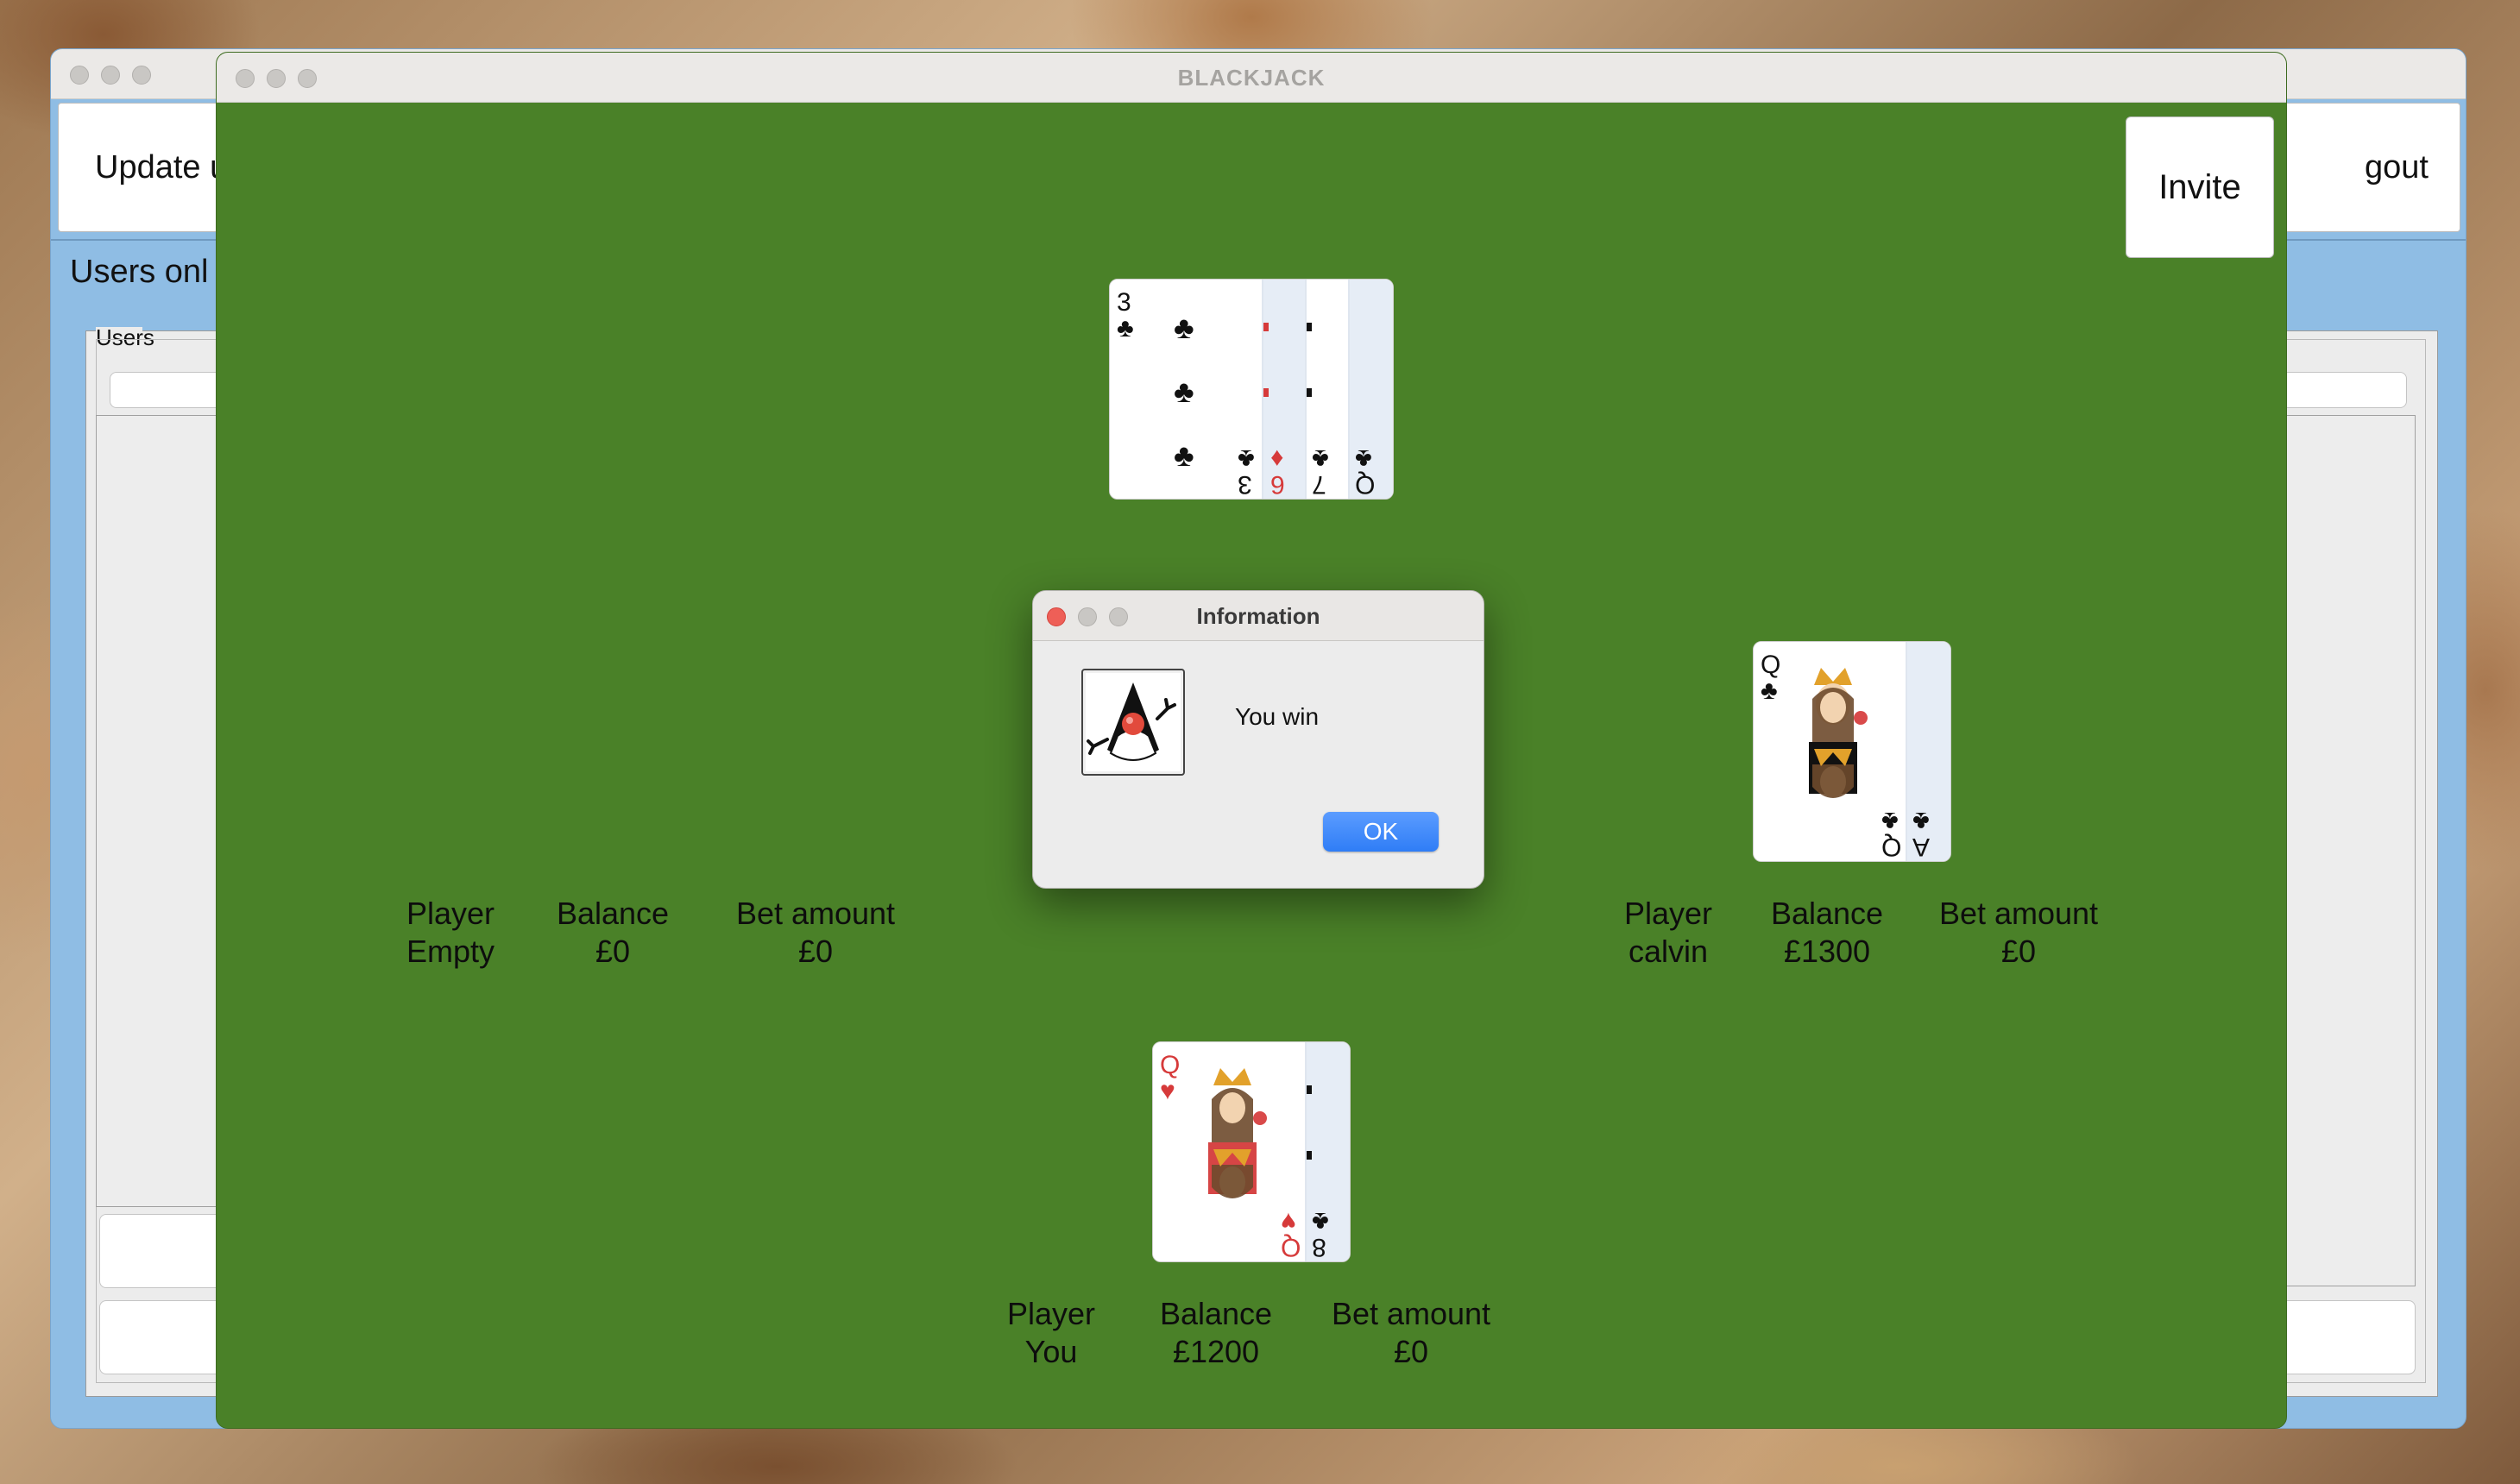  What do you see at coordinates (1277, 459) in the screenshot?
I see `card-suit: ♦` at bounding box center [1277, 459].